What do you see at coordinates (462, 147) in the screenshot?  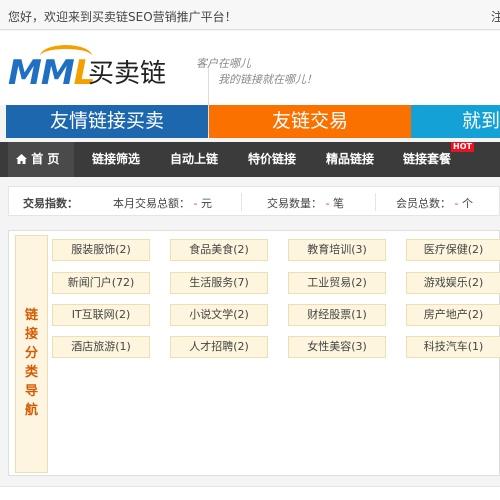 I see `hot-badge: HOT` at bounding box center [462, 147].